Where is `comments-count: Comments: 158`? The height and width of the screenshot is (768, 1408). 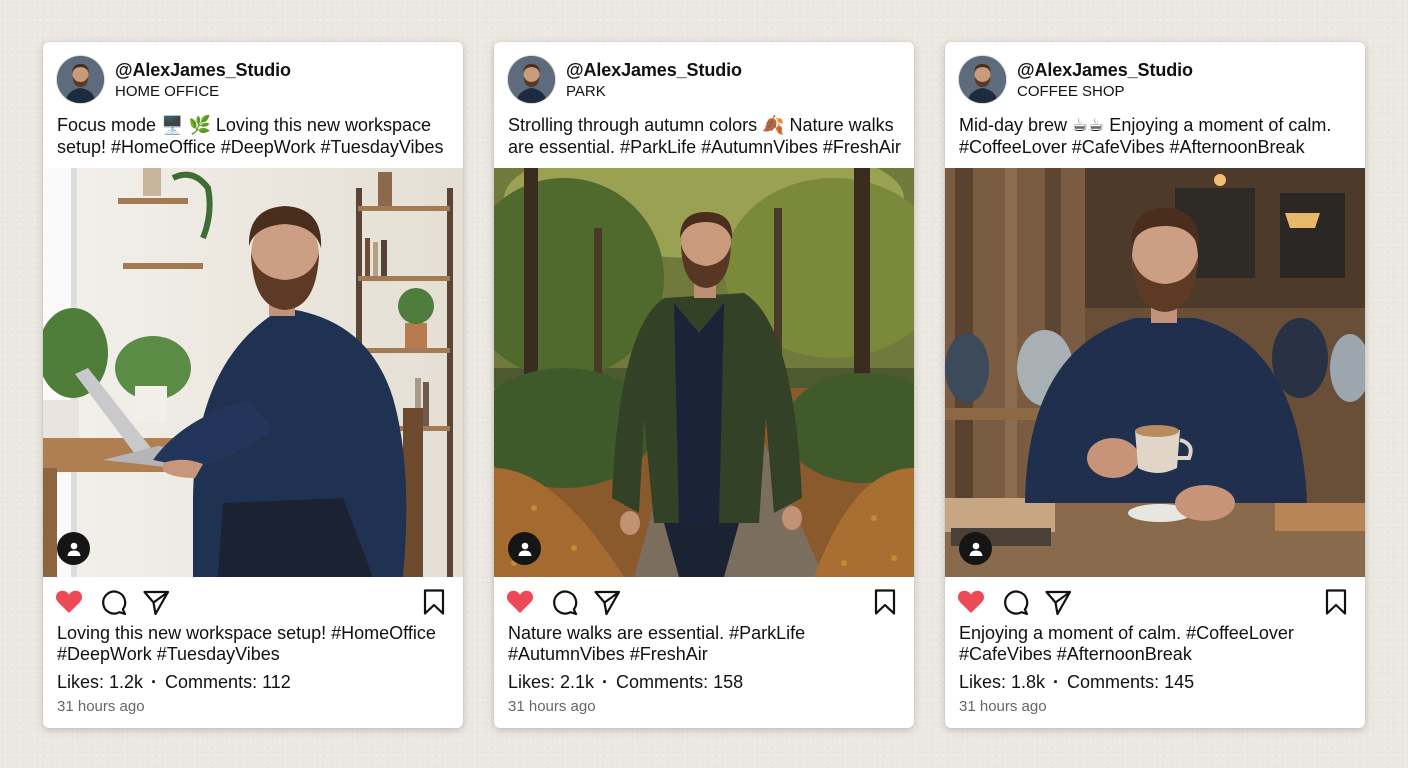 comments-count: Comments: 158 is located at coordinates (679, 682).